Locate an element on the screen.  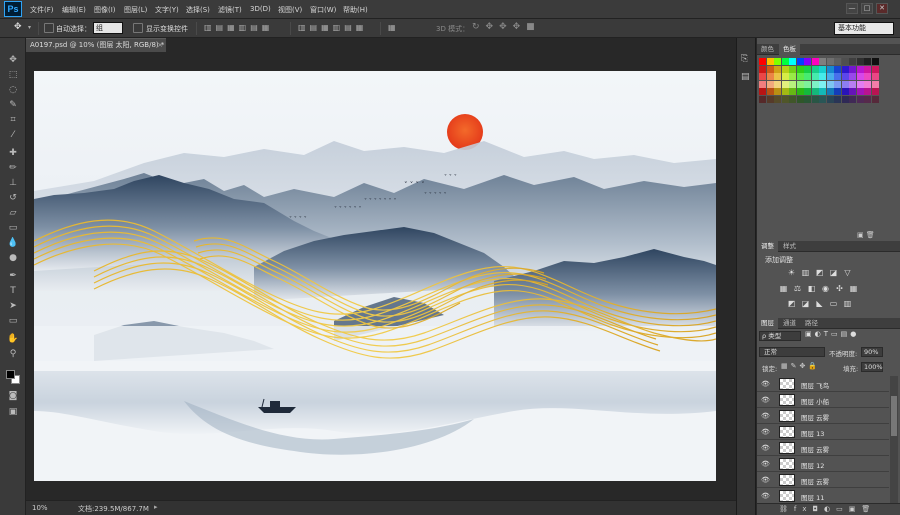
history-panel-icon: ⎘ is located at coordinates (744, 59).